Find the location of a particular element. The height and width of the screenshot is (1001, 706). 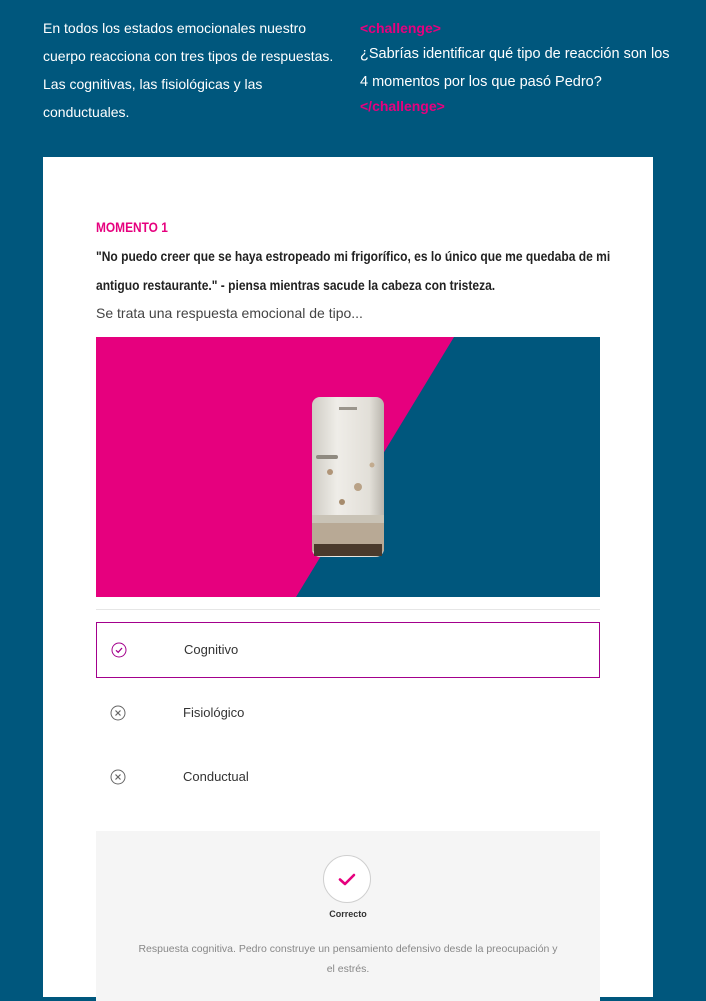

challenge-open-tag: <challenge> is located at coordinates (400, 28).